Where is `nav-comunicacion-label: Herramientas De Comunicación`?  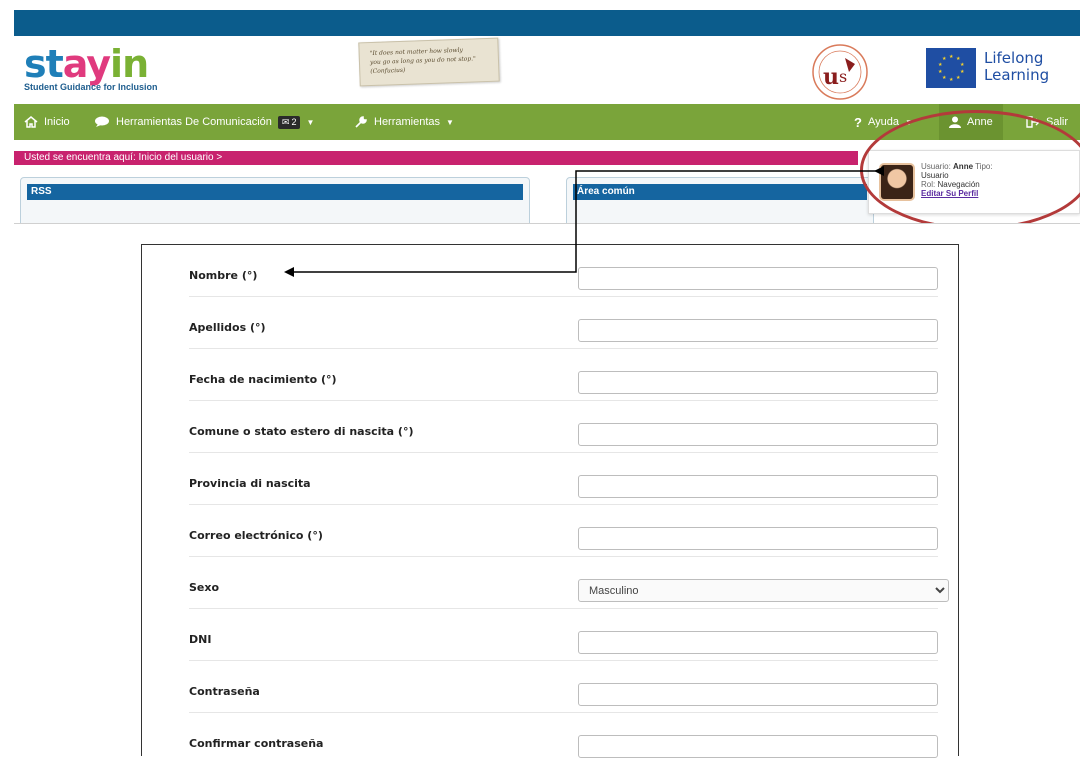 nav-comunicacion-label: Herramientas De Comunicación is located at coordinates (194, 122).